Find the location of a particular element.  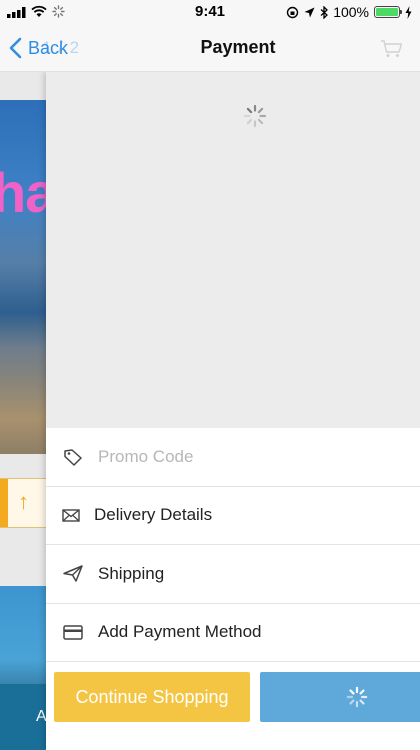

nav-bar: 1 / 2 Back Payment is located at coordinates (210, 48).